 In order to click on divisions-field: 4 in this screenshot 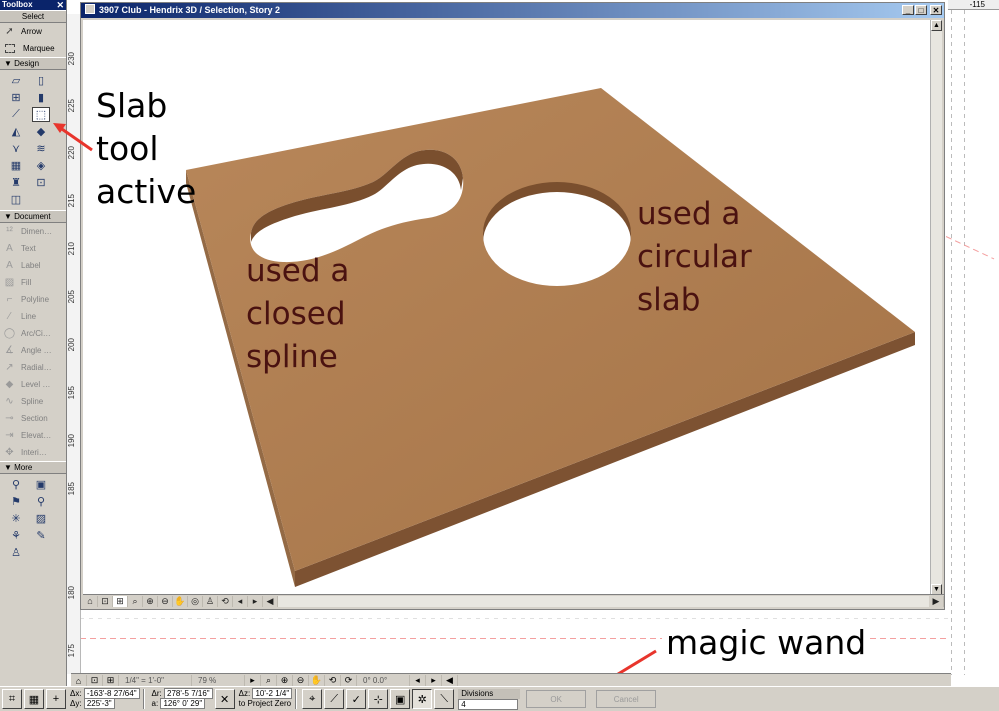, I will do `click(488, 704)`.